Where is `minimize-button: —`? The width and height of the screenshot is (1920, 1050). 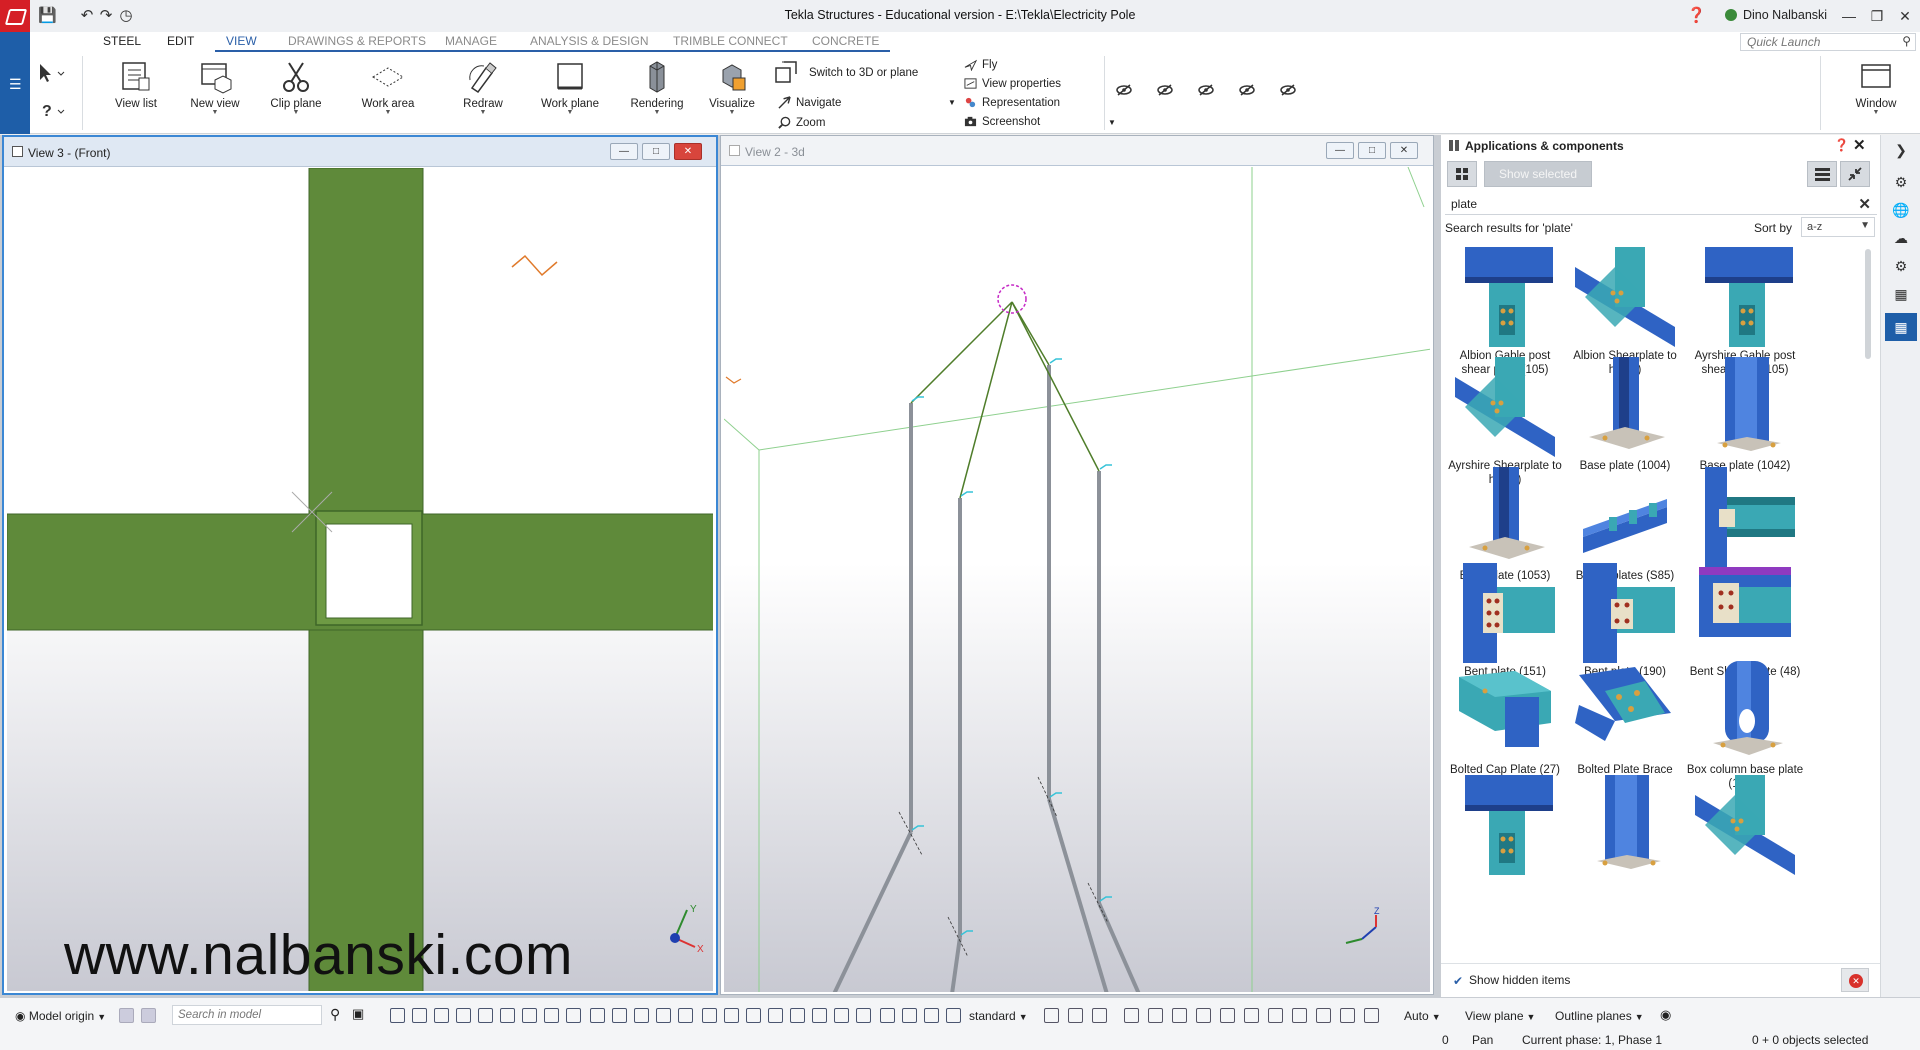
minimize-button: — is located at coordinates (1849, 16).